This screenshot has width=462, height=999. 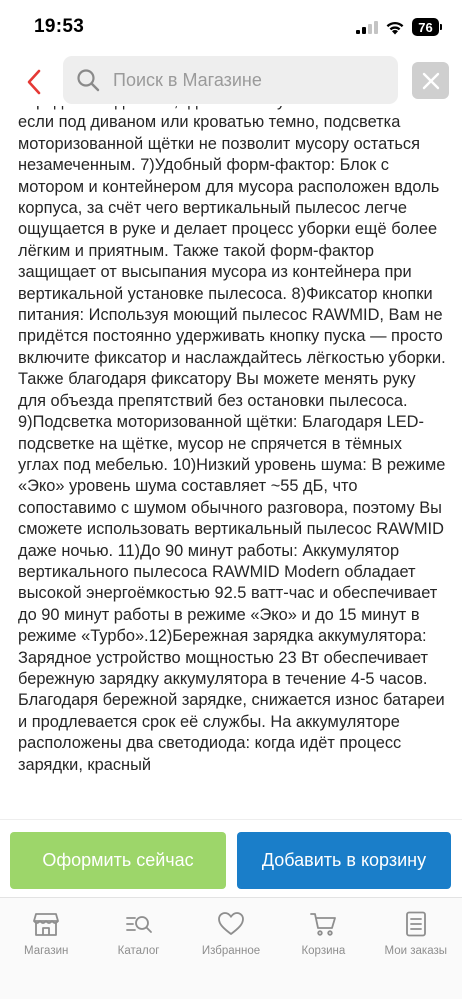 I want to click on close-icon, so click(x=430, y=80).